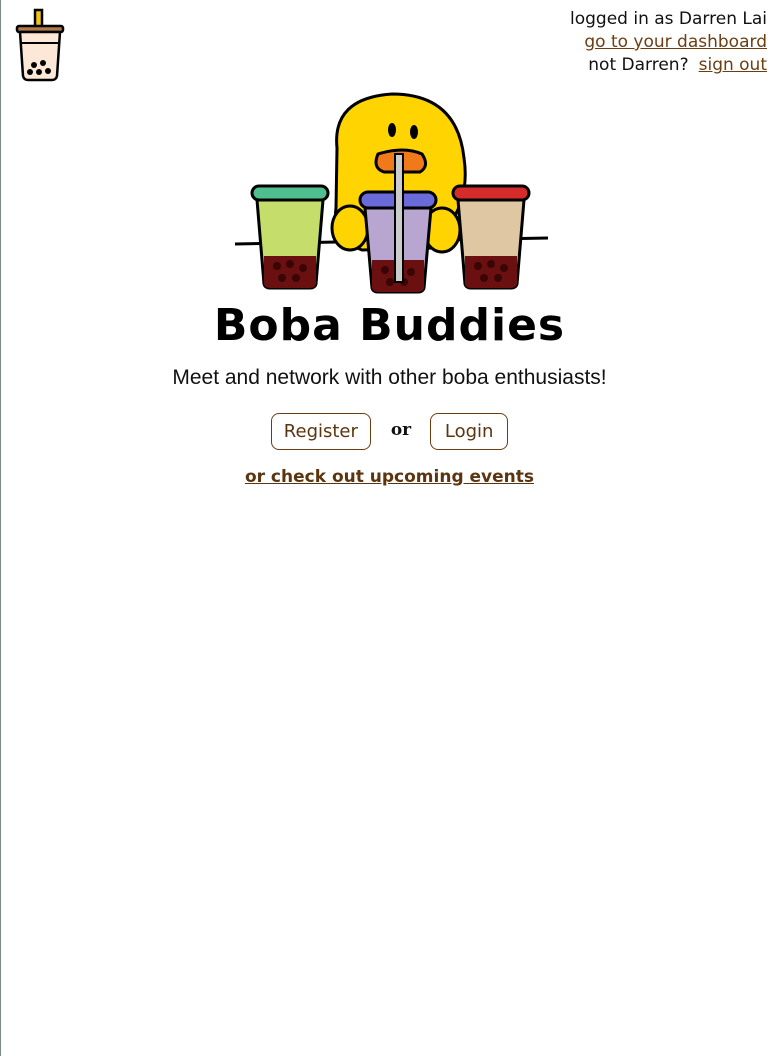 This screenshot has width=779, height=1056. I want to click on or-separator: or, so click(401, 429).